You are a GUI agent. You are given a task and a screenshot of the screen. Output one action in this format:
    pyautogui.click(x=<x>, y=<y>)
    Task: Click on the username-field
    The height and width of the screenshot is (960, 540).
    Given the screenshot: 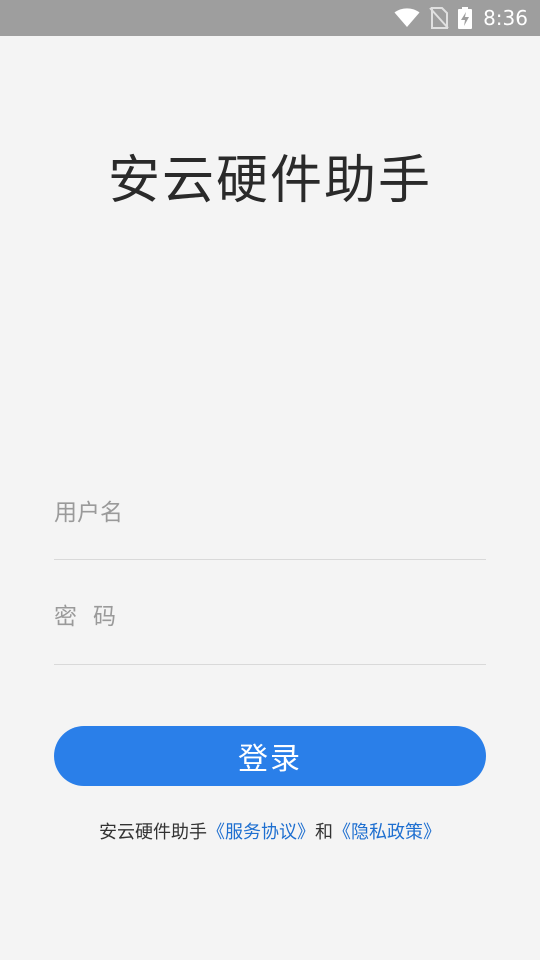 What is the action you would take?
    pyautogui.click(x=270, y=521)
    